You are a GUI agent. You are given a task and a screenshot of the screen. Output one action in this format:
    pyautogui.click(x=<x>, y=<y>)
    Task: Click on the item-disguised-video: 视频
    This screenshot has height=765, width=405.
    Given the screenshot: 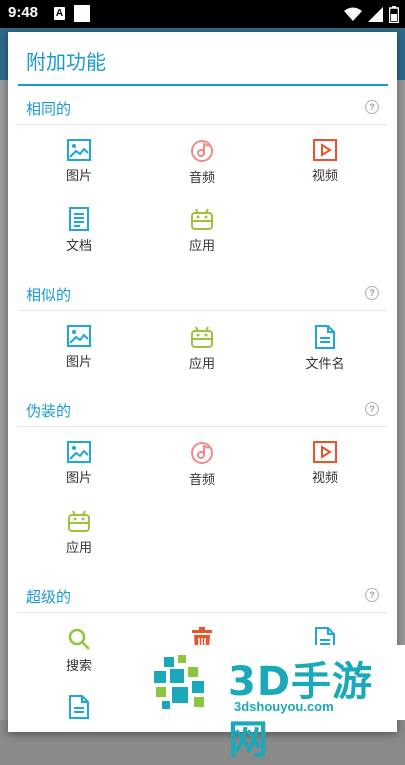 What is the action you would take?
    pyautogui.click(x=325, y=475)
    